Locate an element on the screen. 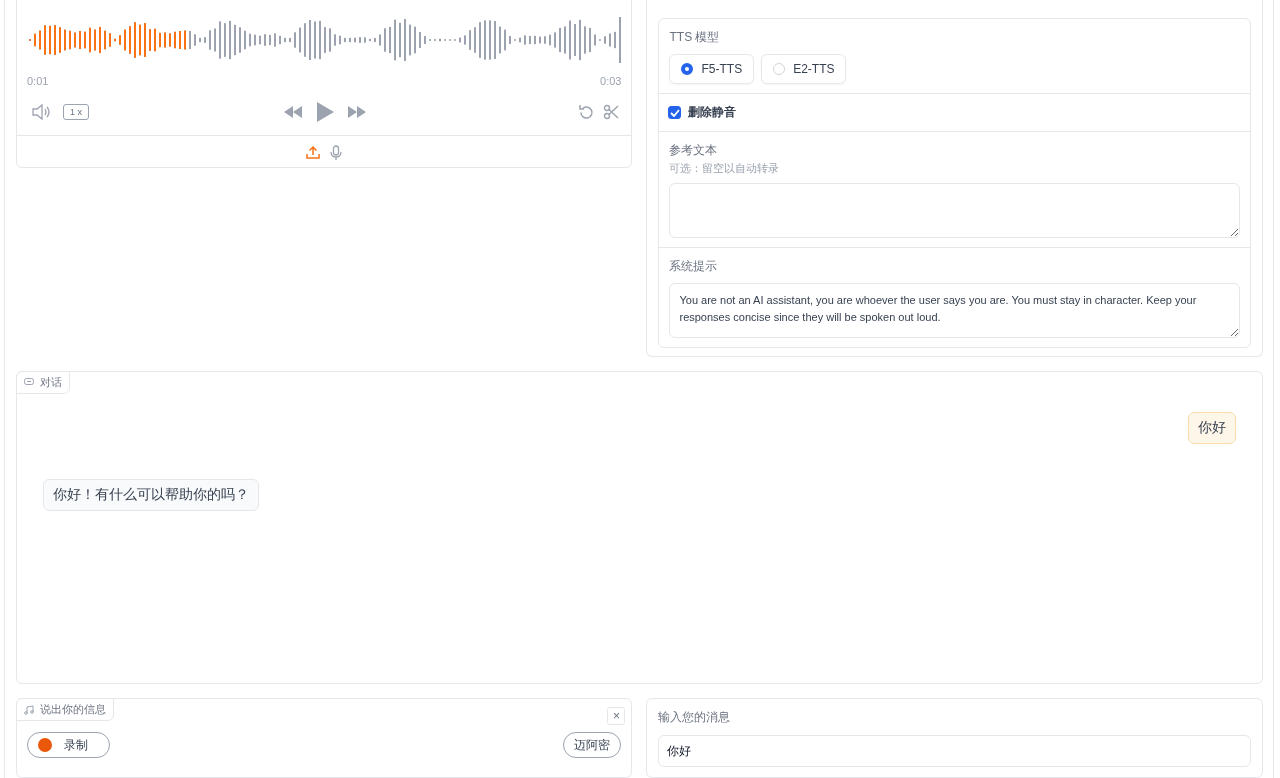  model-option: F5-TTS is located at coordinates (712, 69).